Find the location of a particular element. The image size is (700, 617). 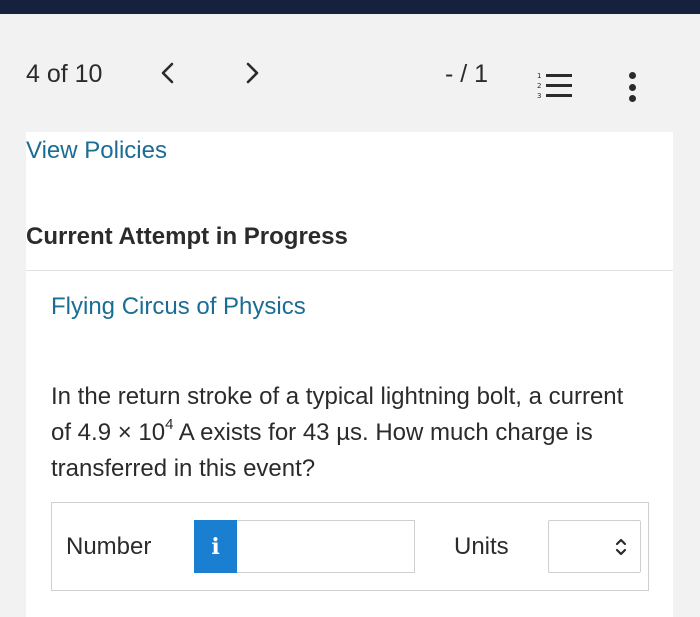

question-source-title: Flying Circus of Physics is located at coordinates (178, 306).